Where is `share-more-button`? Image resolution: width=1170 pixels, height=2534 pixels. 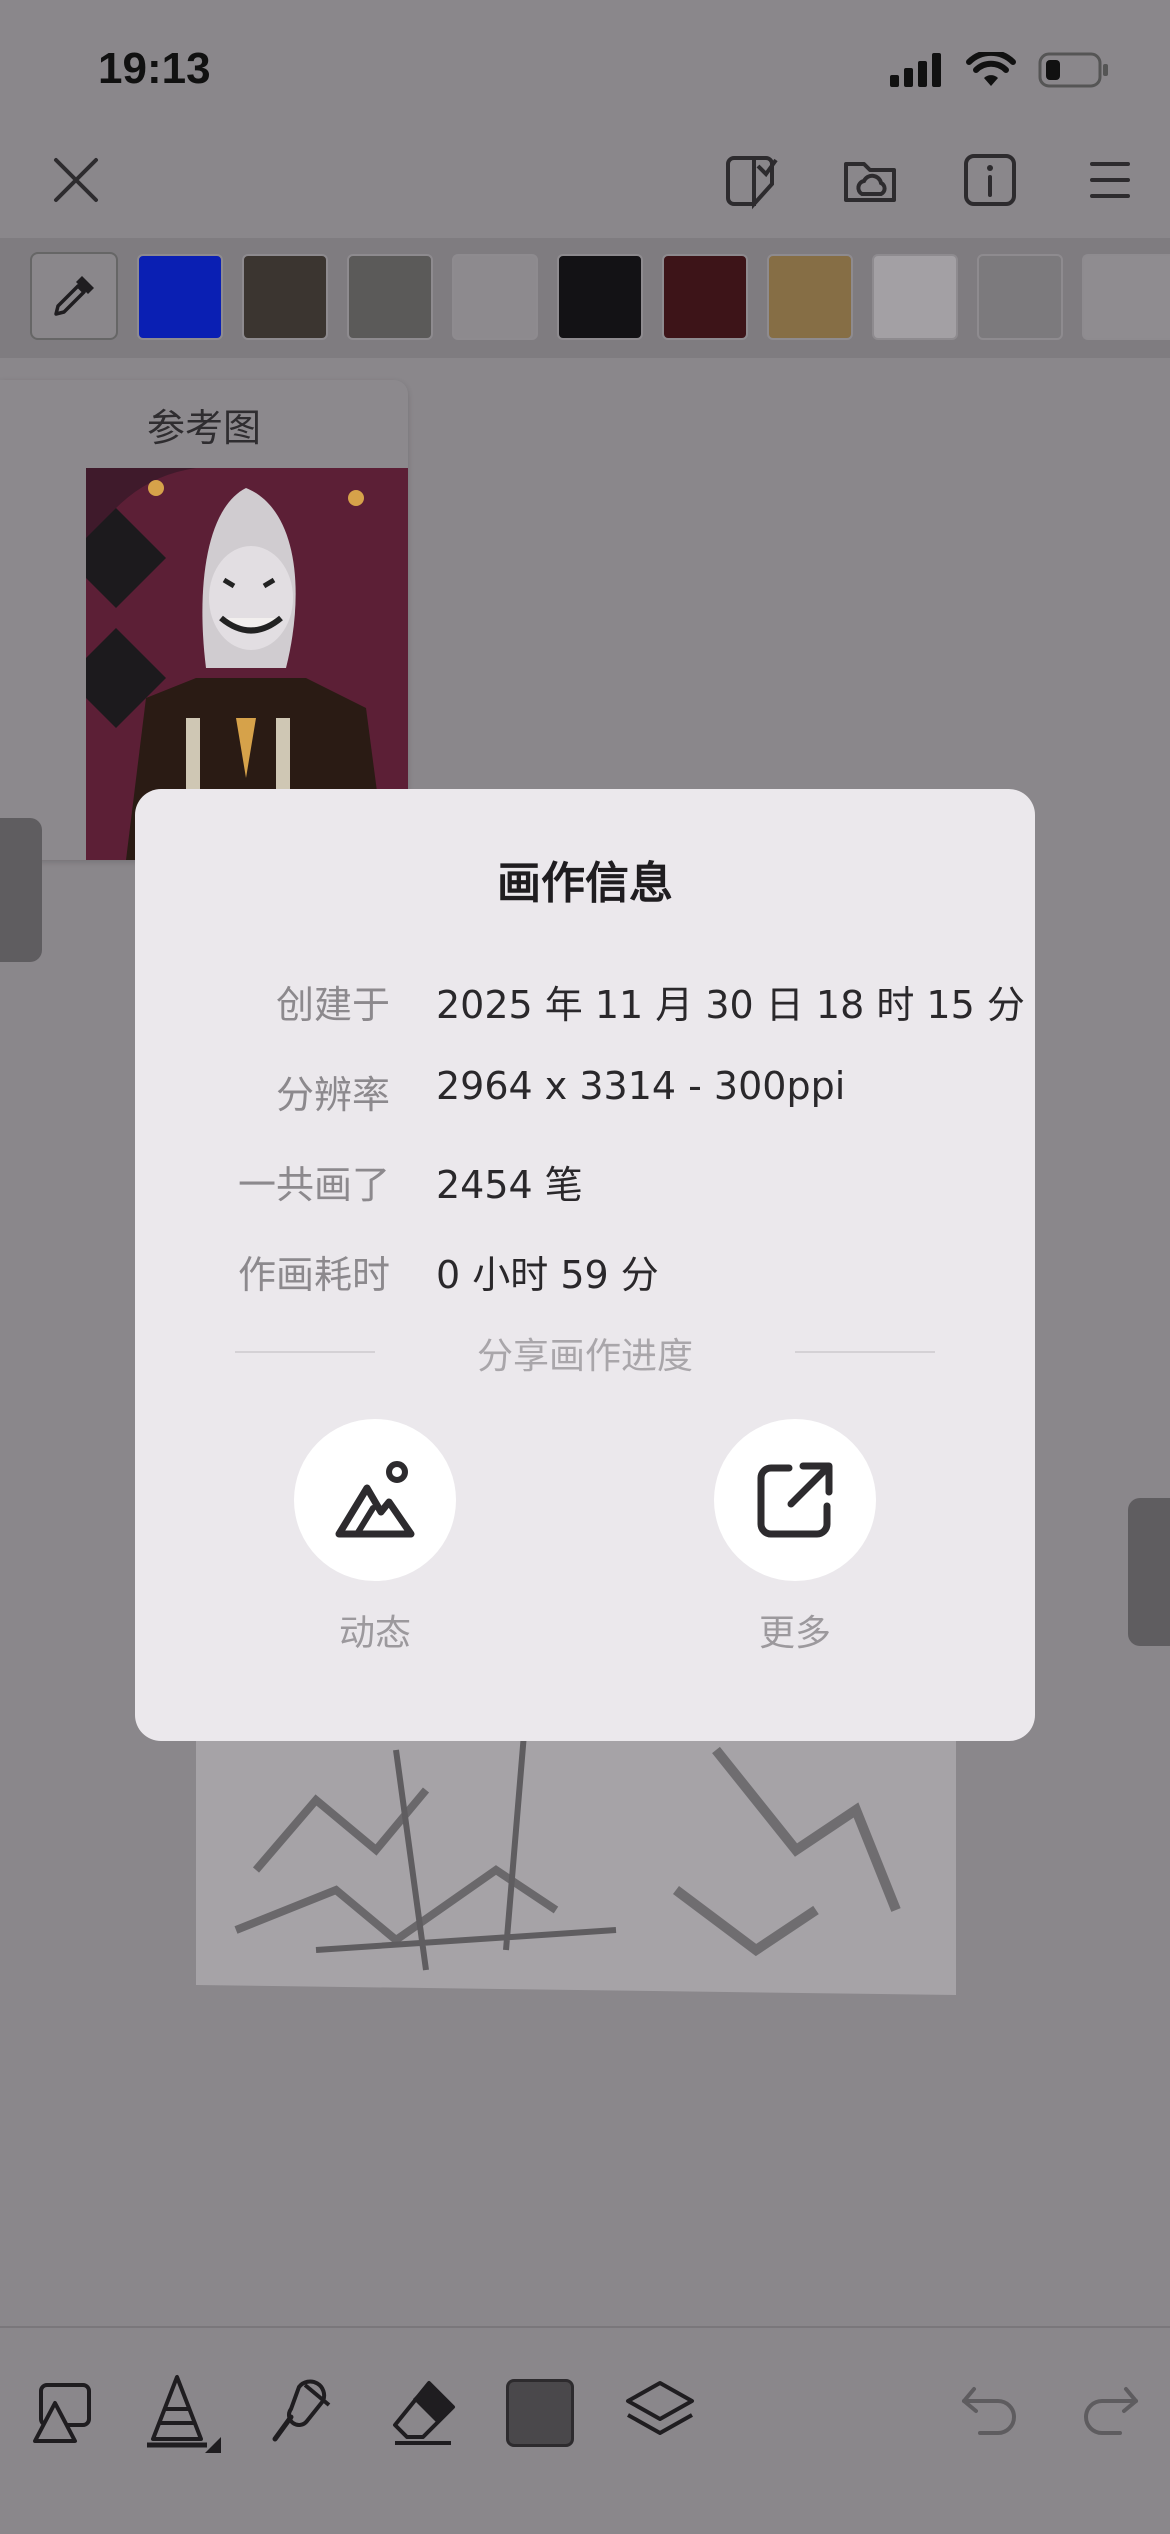 share-more-button is located at coordinates (795, 1500).